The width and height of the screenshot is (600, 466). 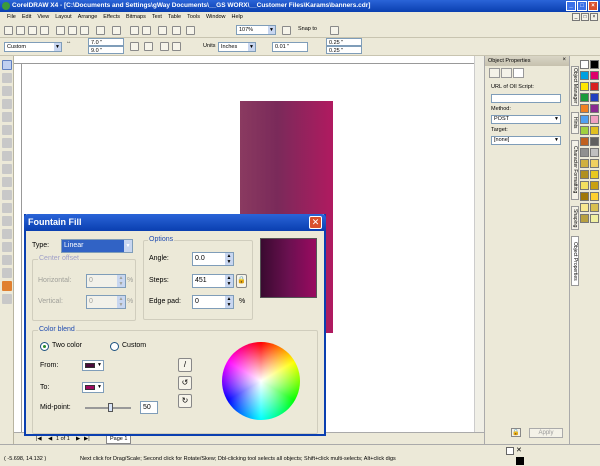 I want to click on rectangle-tool-icon, so click(x=7, y=143).